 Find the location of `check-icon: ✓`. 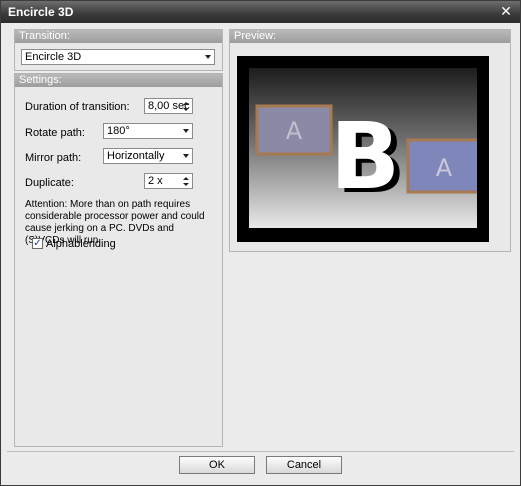

check-icon: ✓ is located at coordinates (37, 243).